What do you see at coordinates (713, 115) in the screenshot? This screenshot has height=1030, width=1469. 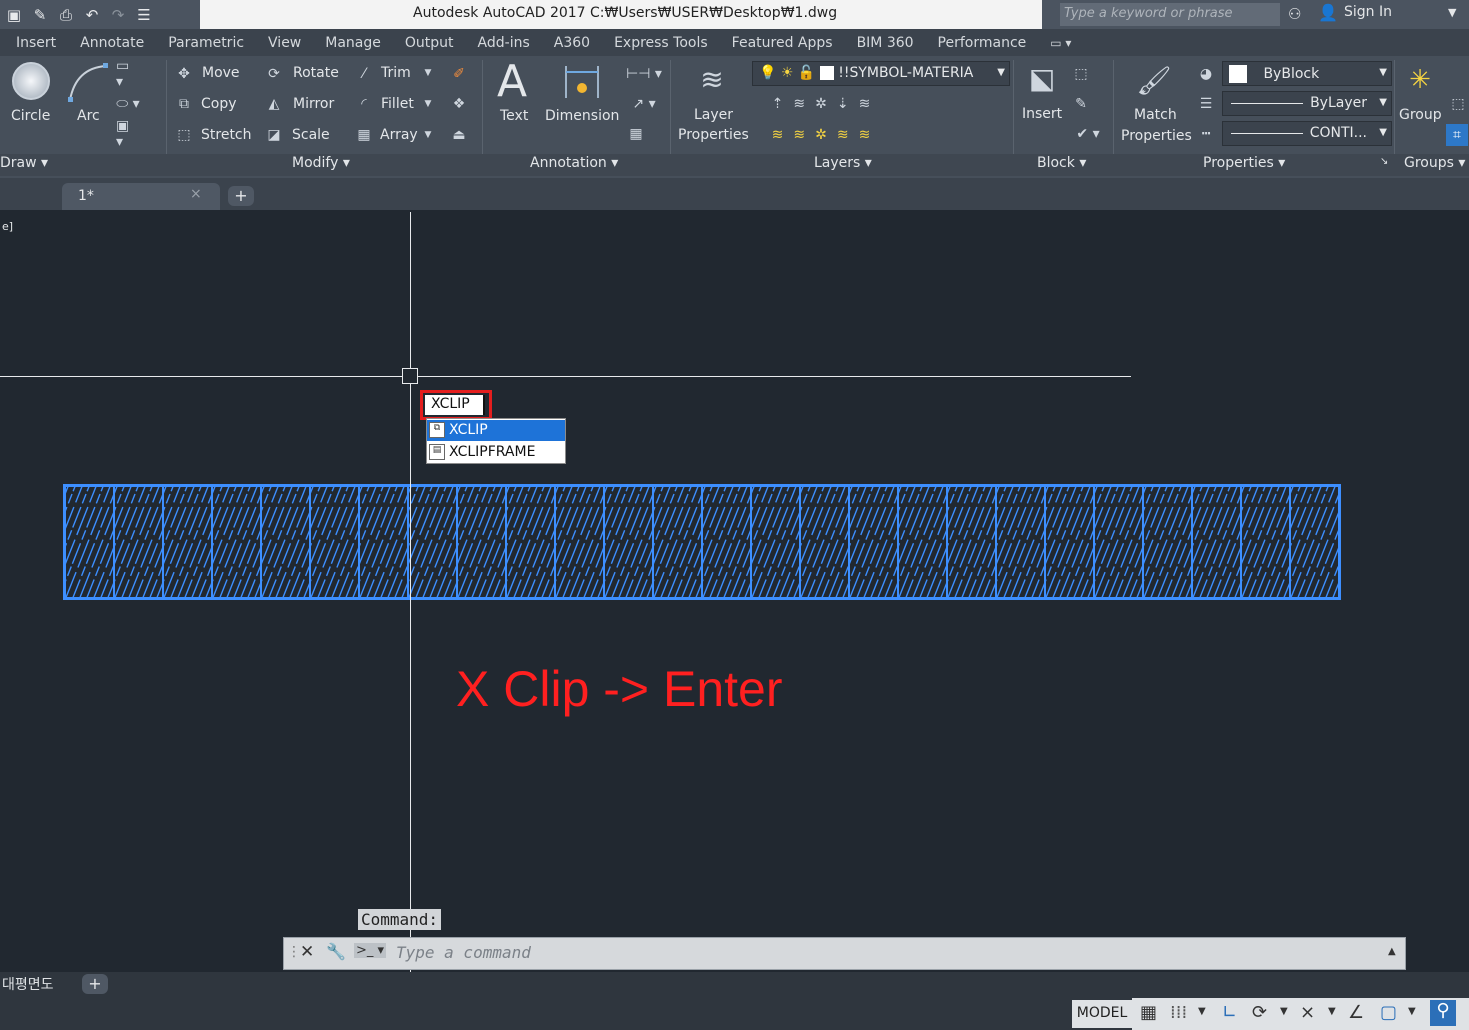 I see `layer-properties-label-1: Layer` at bounding box center [713, 115].